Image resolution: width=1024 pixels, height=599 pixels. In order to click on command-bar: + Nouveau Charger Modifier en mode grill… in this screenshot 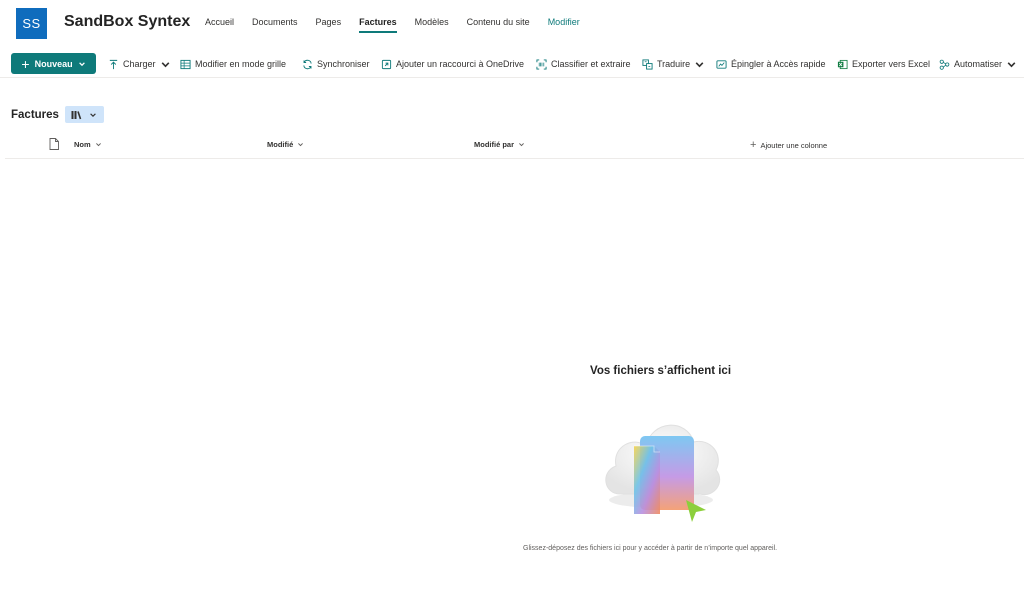, I will do `click(512, 64)`.